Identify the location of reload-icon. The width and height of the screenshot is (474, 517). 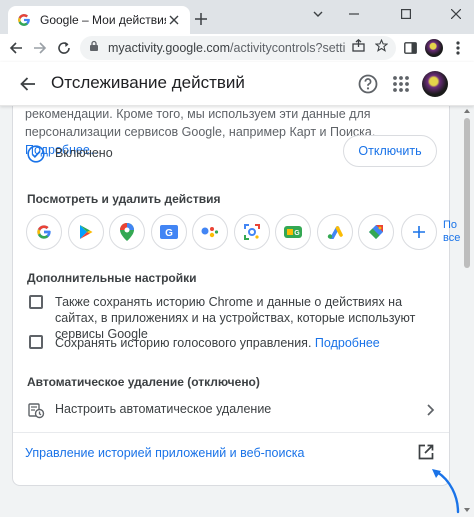
(64, 48).